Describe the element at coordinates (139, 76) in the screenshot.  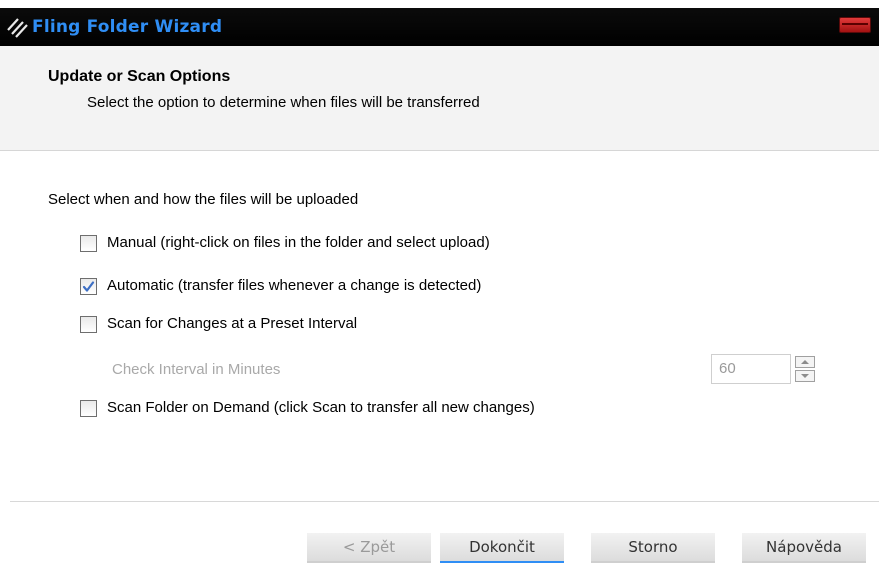
I see `page-title: Update or Scan Options` at that location.